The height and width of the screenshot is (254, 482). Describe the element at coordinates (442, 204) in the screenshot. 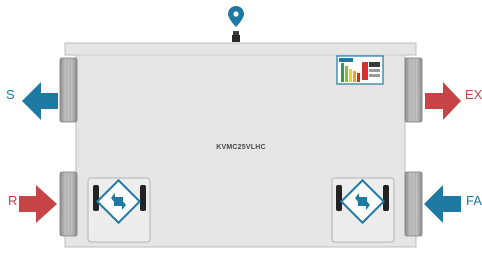

I see `fresh-air-arrow` at that location.